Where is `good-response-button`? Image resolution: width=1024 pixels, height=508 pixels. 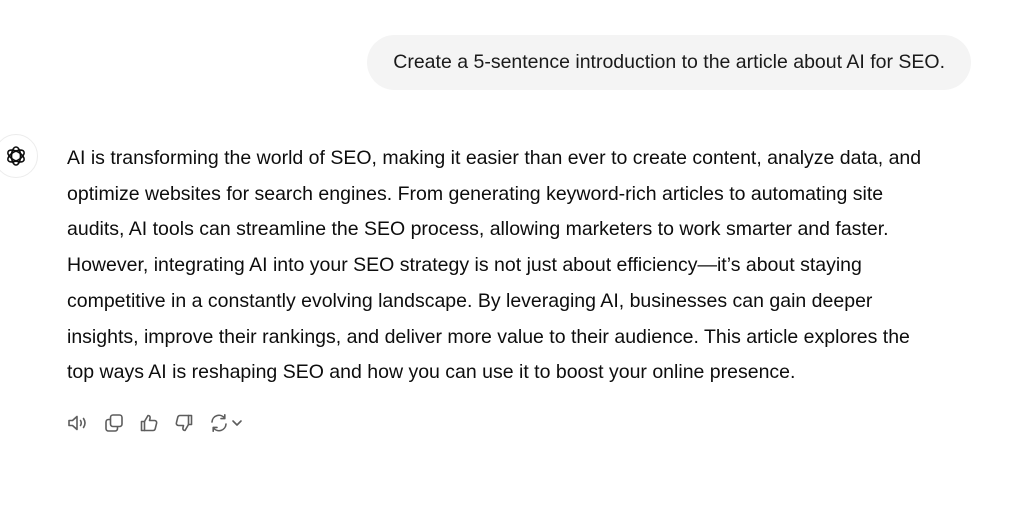
good-response-button is located at coordinates (149, 423).